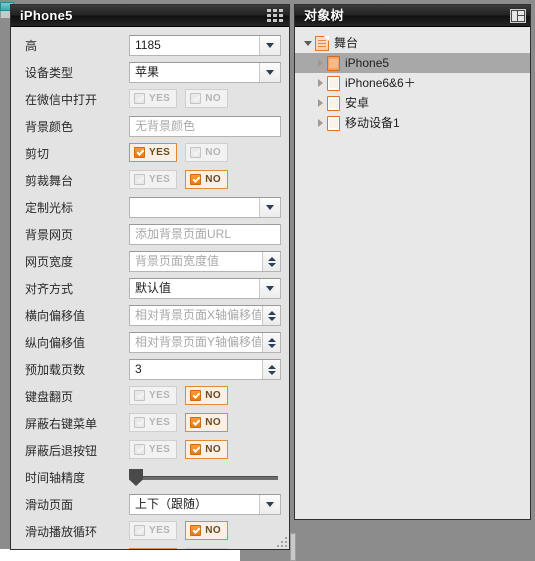 The height and width of the screenshot is (561, 535). Describe the element at coordinates (55, 316) in the screenshot. I see `property-label: 横向偏移值` at that location.